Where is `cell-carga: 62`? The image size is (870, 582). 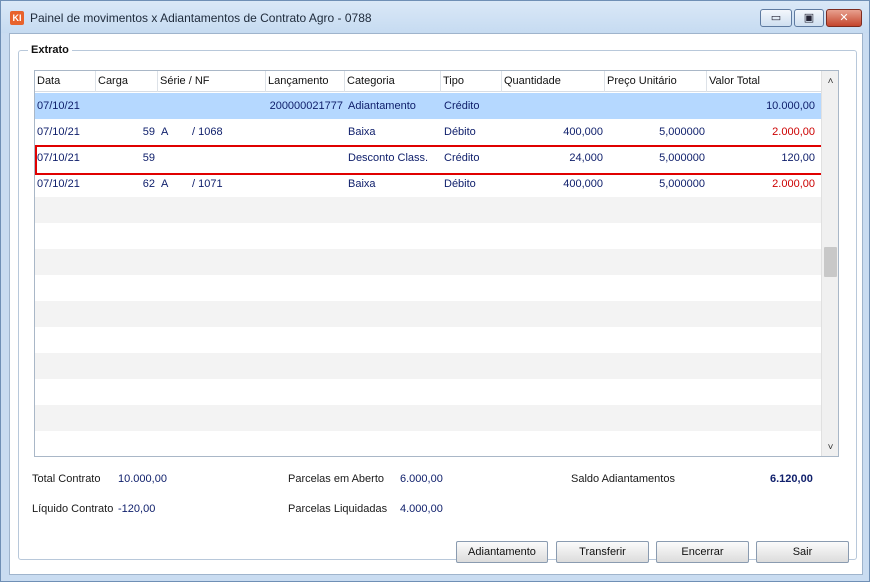 cell-carga: 62 is located at coordinates (148, 184).